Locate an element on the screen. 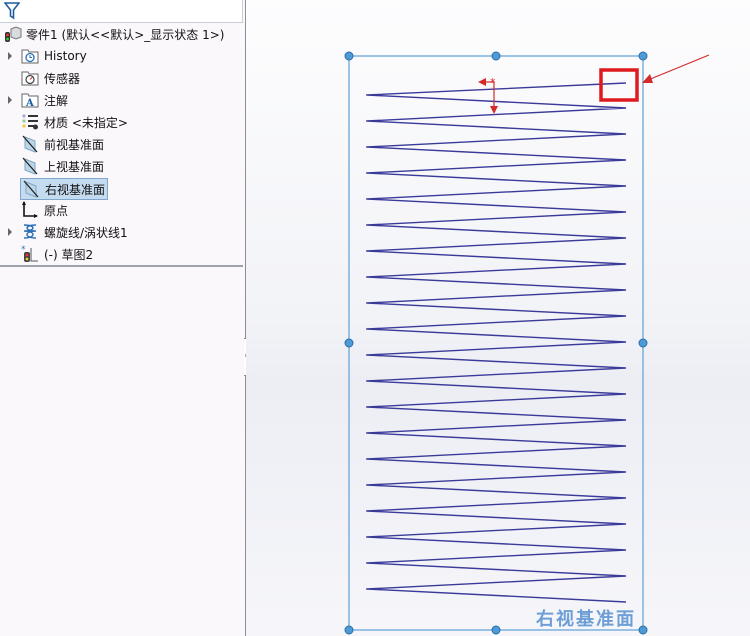 The height and width of the screenshot is (636, 750). tree-item-label: 注解 is located at coordinates (56, 100).